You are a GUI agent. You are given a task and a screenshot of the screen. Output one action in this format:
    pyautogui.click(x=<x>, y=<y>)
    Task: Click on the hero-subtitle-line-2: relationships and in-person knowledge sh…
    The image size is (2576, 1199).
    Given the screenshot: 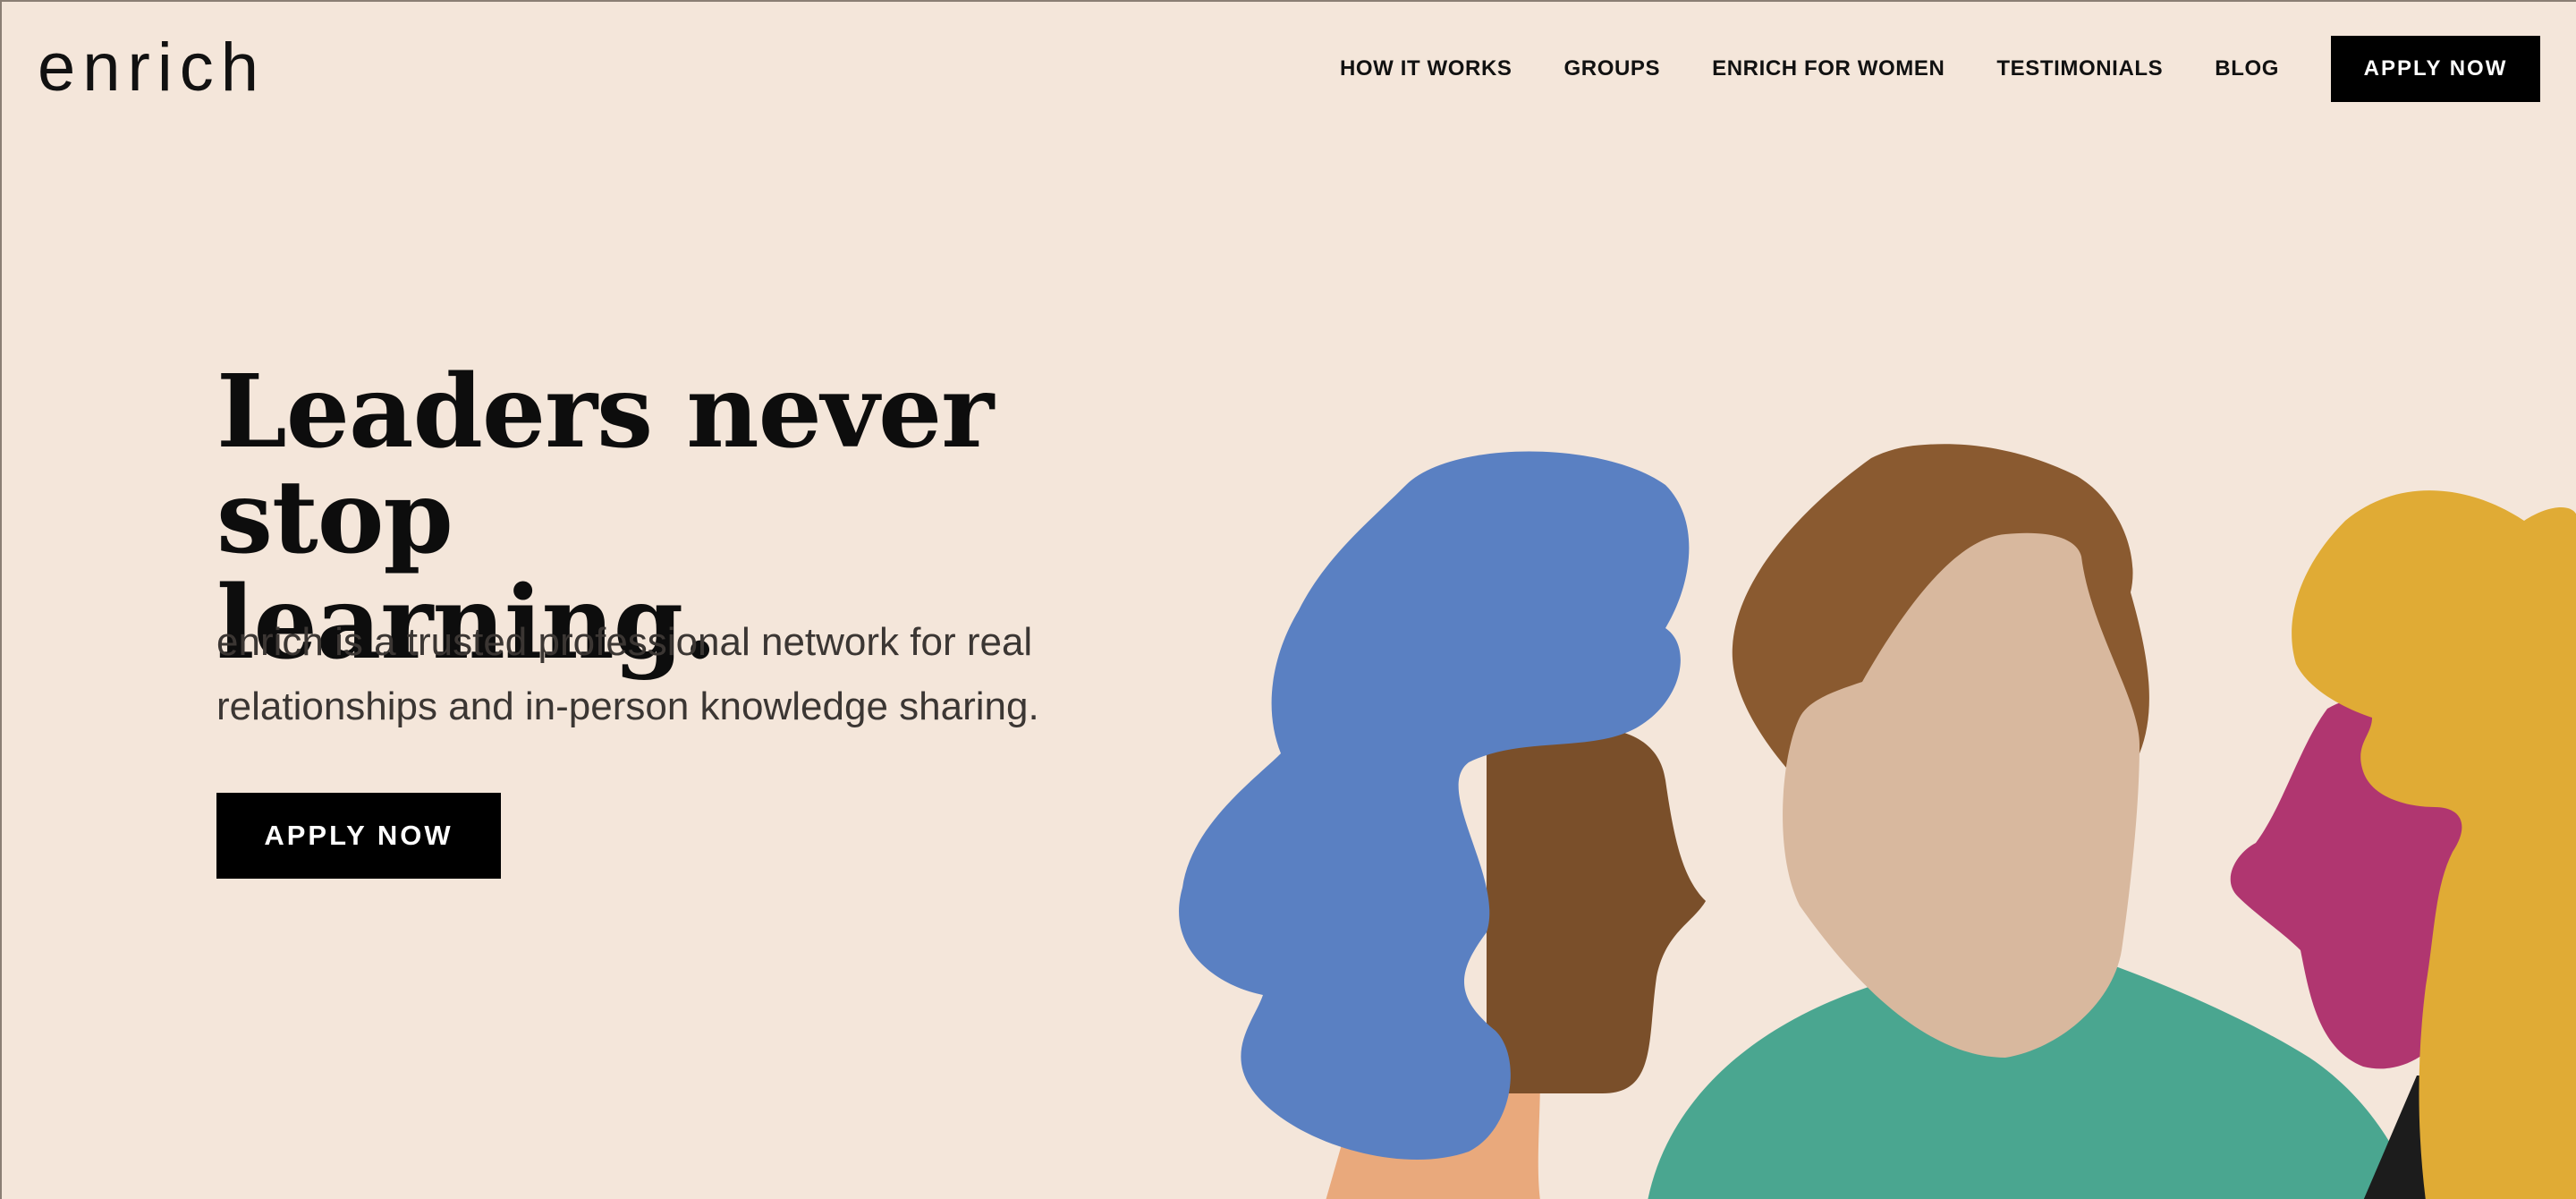 What is the action you would take?
    pyautogui.click(x=627, y=706)
    